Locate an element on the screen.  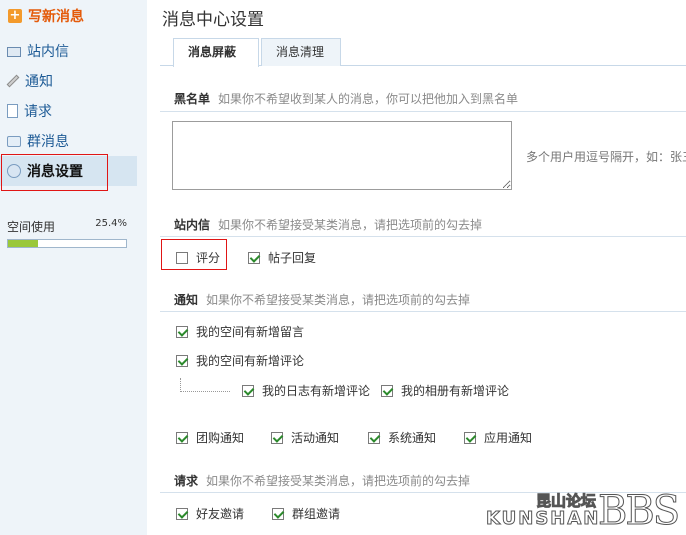
checkbox-label: 评分 is located at coordinates (208, 258).